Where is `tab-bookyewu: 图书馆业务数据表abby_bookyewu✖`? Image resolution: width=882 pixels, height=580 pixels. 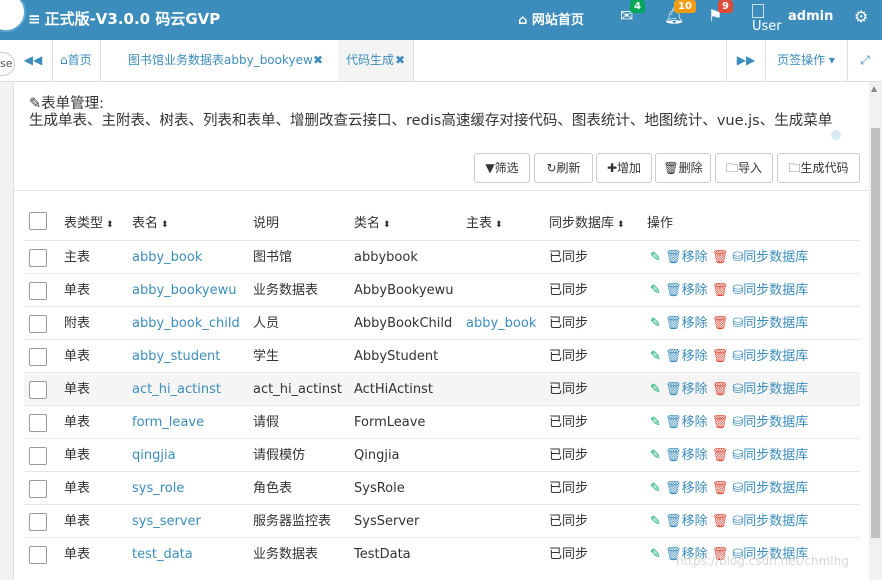
tab-bookyewu: 图书馆业务数据表abby_bookyewu✖ is located at coordinates (229, 60).